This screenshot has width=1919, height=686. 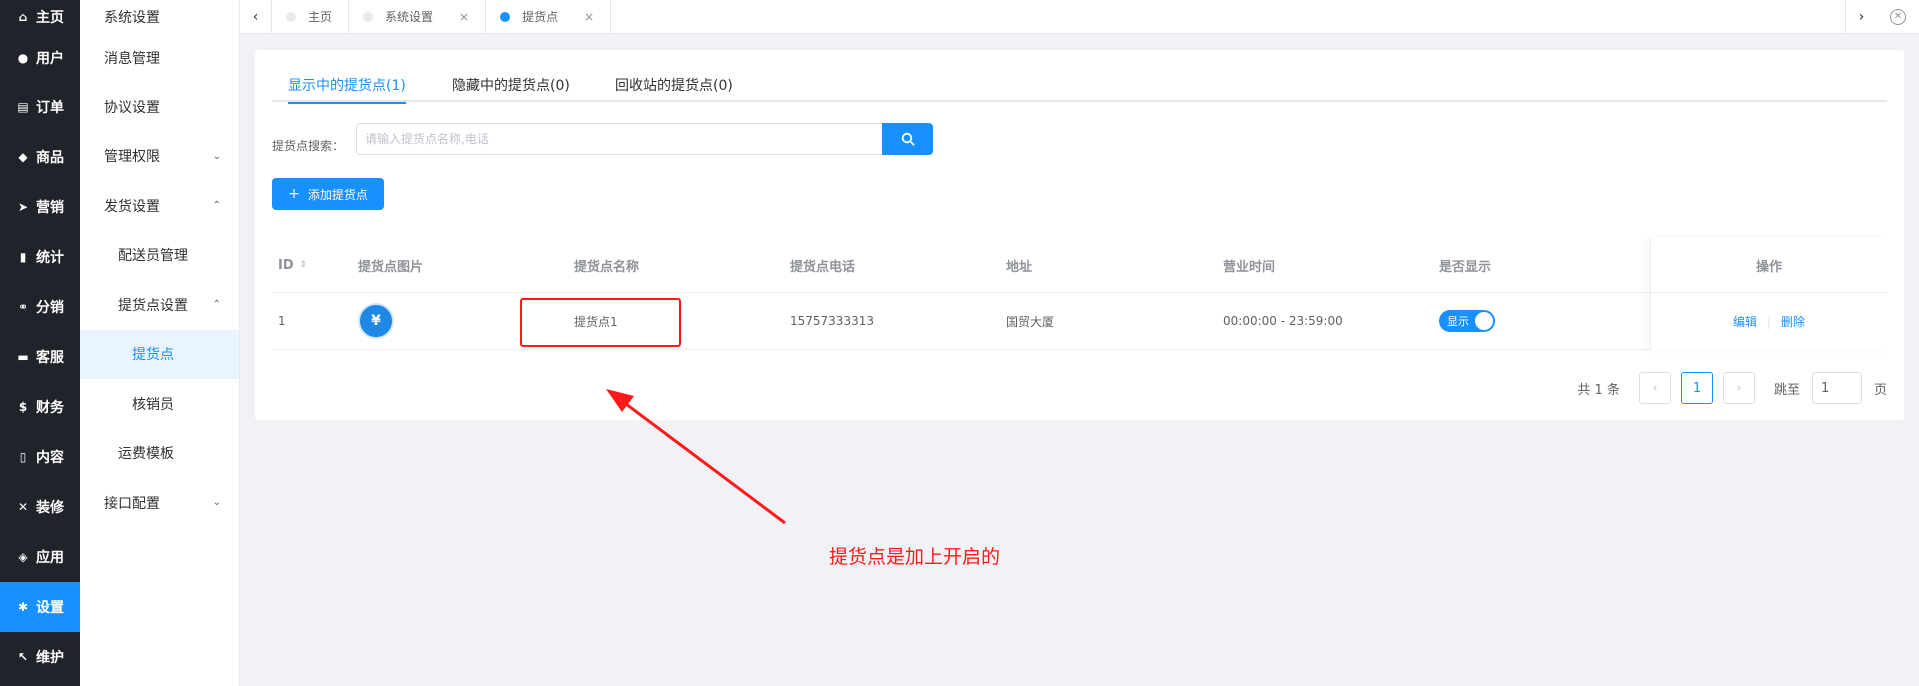 What do you see at coordinates (23, 607) in the screenshot?
I see `gear-icon: ✱` at bounding box center [23, 607].